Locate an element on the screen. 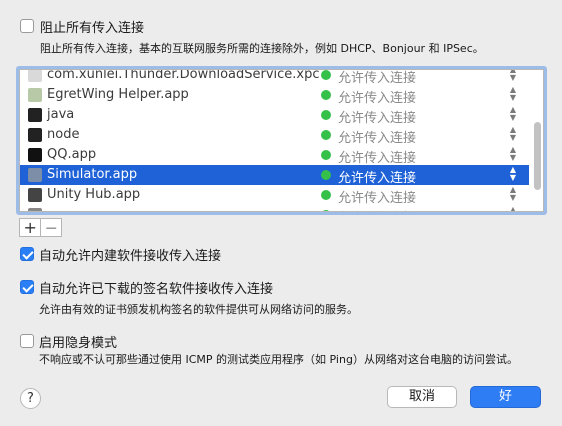  app-list-row: Unity Hub.app 允许传入连接 ▲ ▼ is located at coordinates (274, 195).